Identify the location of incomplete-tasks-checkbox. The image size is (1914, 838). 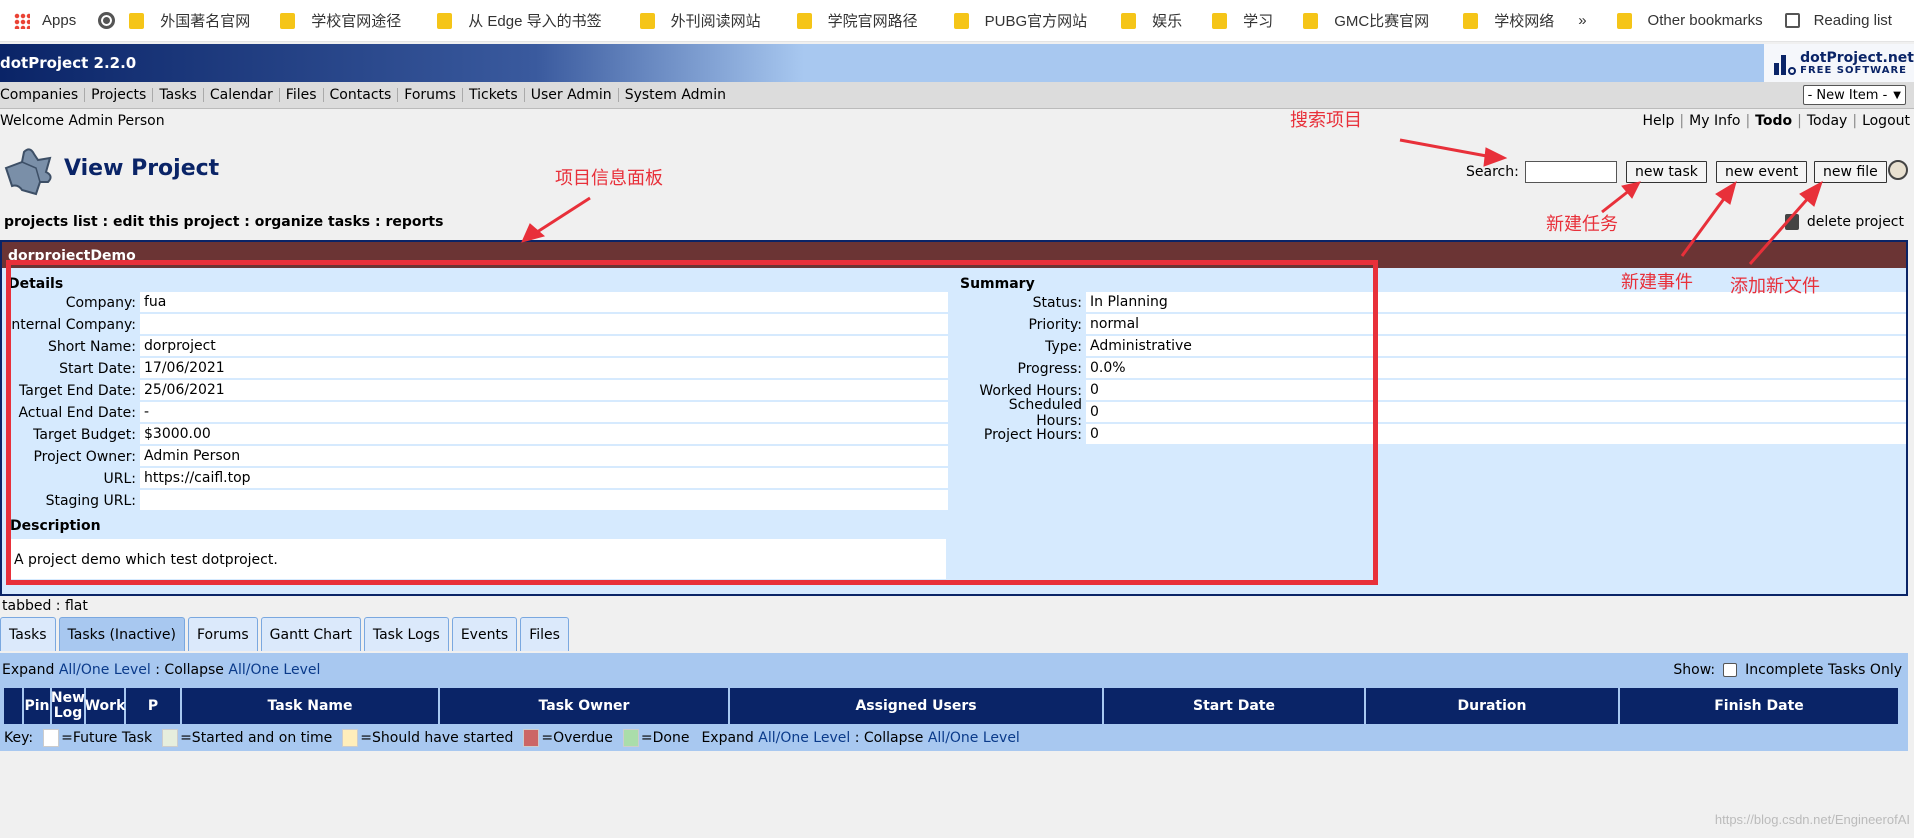
(1730, 670).